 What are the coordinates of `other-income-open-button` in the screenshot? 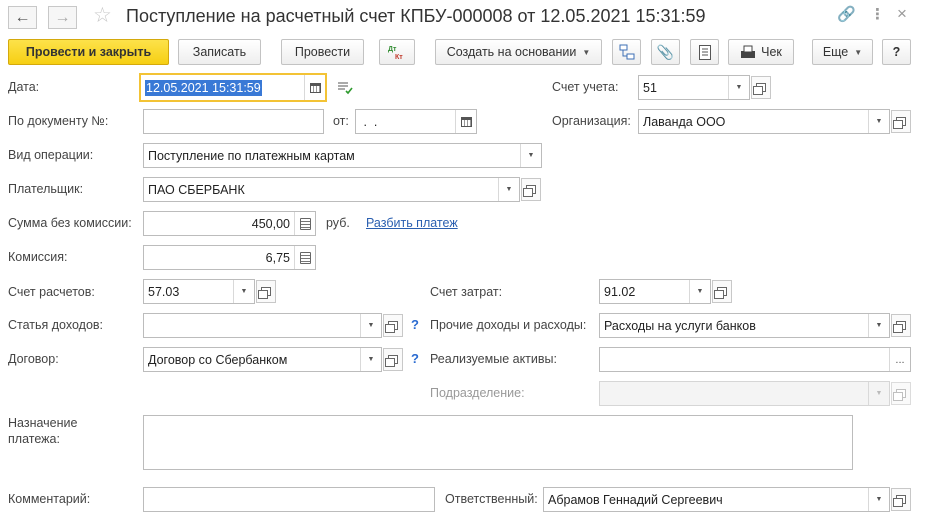 It's located at (901, 325).